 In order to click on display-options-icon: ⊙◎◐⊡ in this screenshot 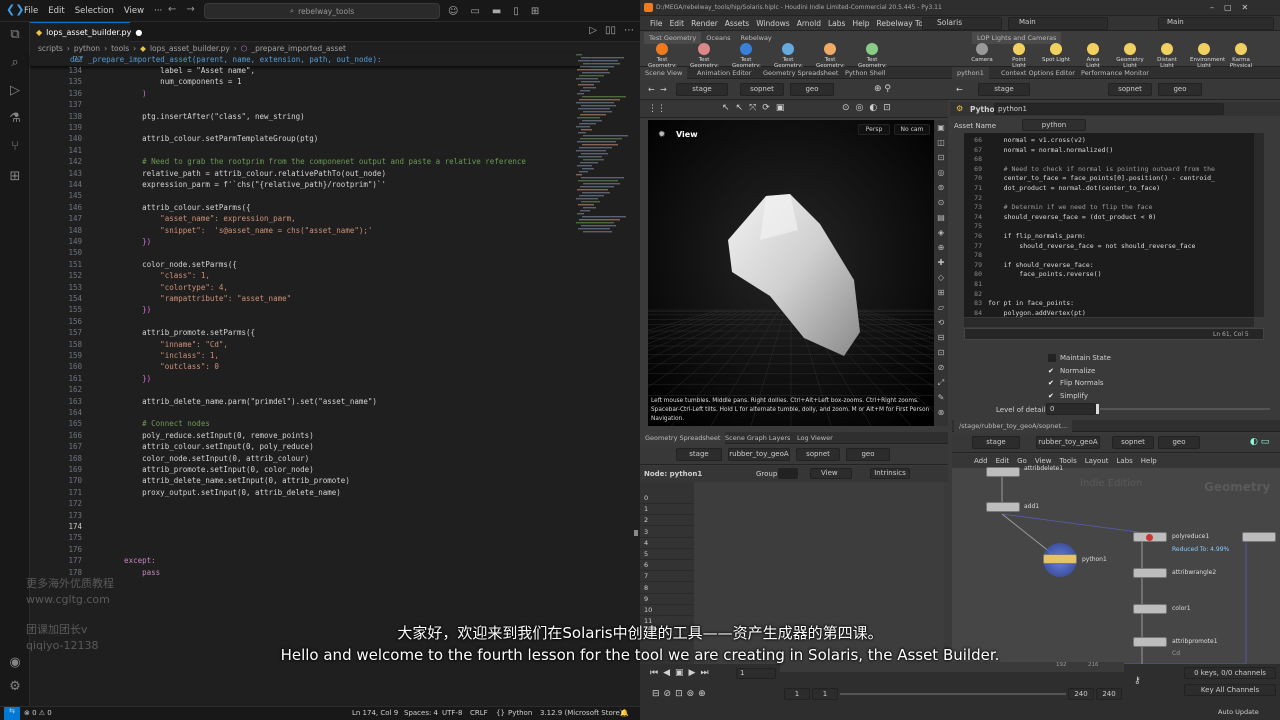, I will do `click(869, 108)`.